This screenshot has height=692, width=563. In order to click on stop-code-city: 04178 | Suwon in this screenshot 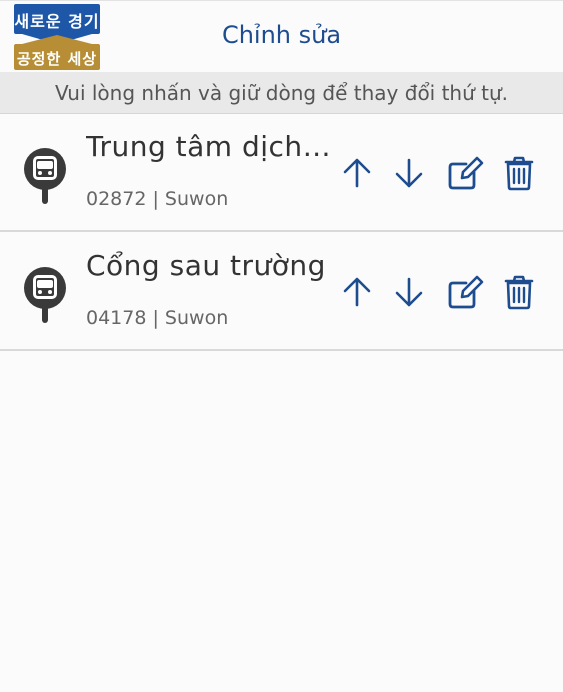, I will do `click(157, 318)`.